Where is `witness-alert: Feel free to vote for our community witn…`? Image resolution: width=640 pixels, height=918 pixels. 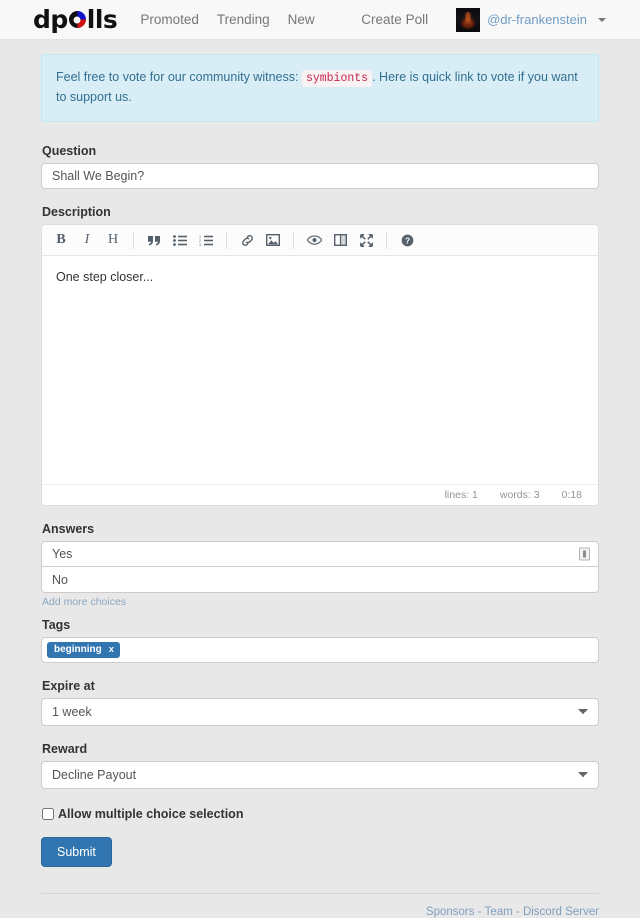 witness-alert: Feel free to vote for our community witn… is located at coordinates (320, 88).